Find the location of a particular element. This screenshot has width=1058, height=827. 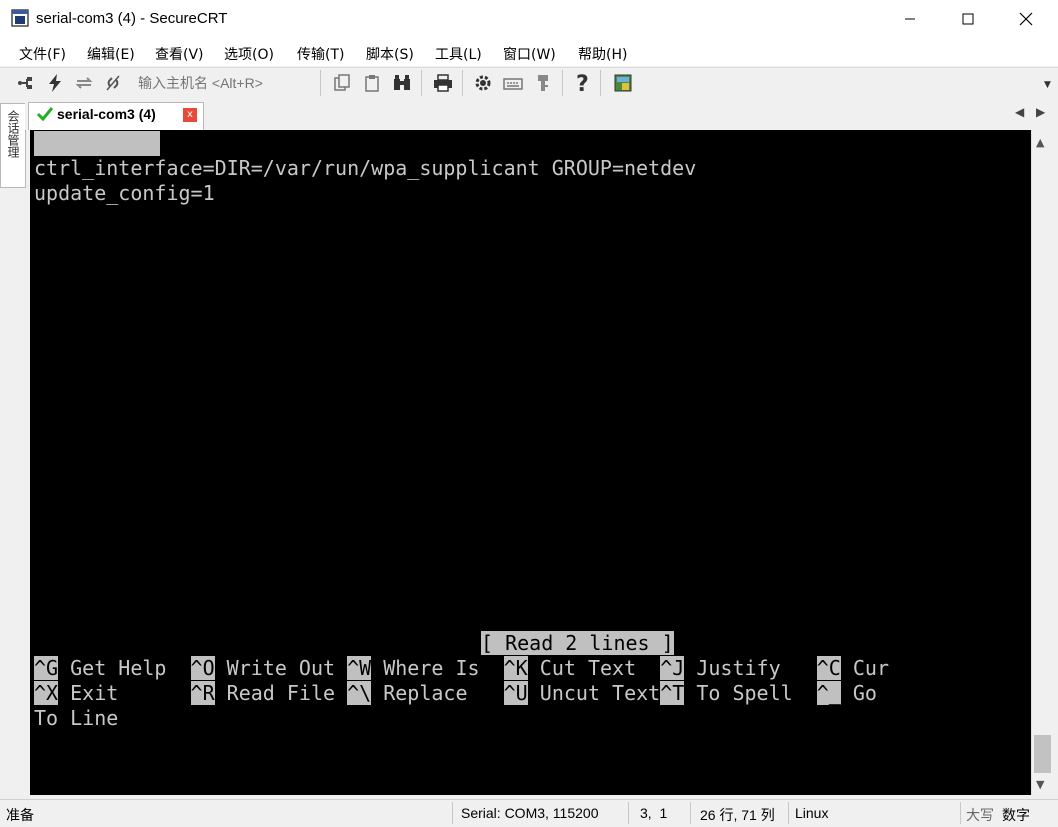

shortcut-label: Replace is located at coordinates (437, 693).